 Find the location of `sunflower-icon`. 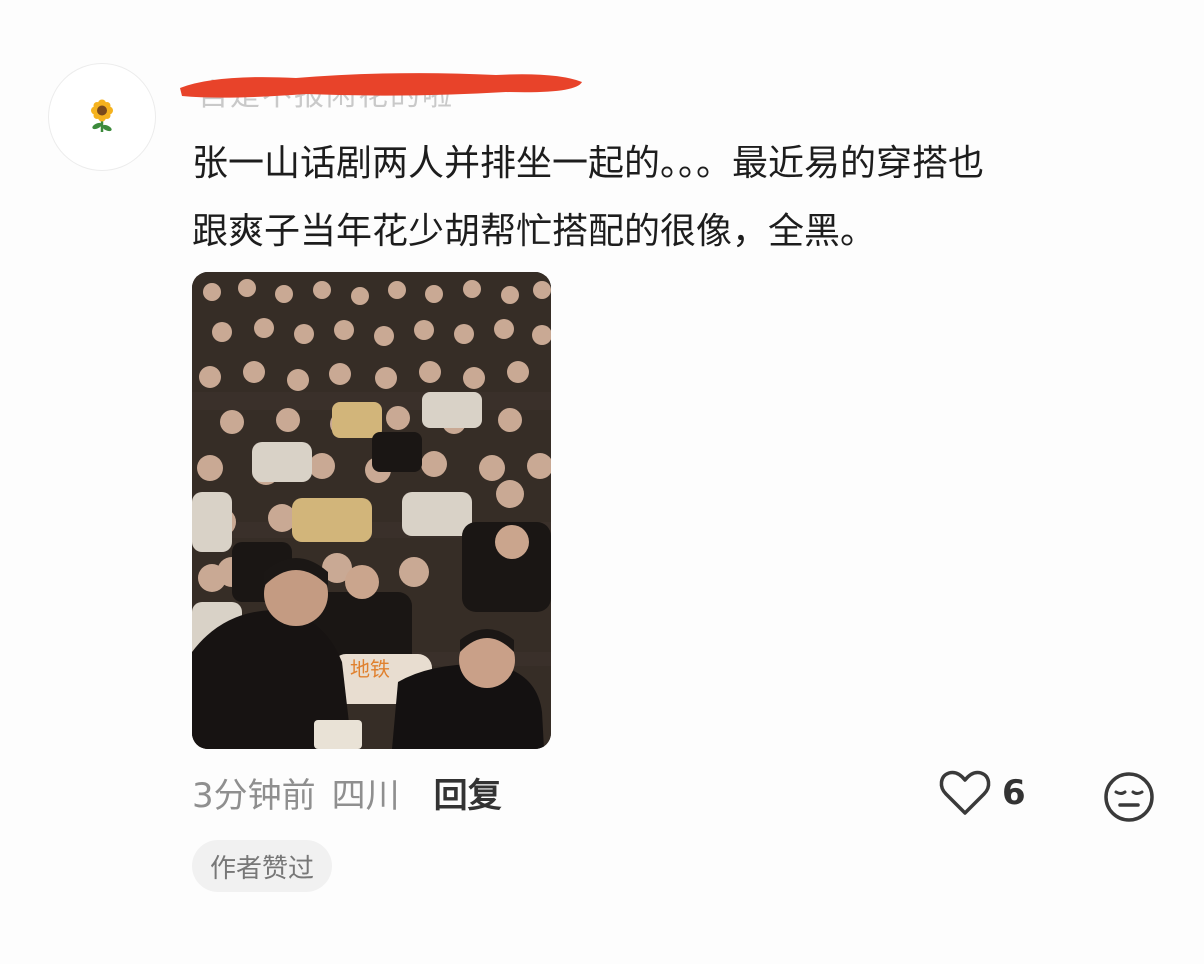

sunflower-icon is located at coordinates (102, 115).